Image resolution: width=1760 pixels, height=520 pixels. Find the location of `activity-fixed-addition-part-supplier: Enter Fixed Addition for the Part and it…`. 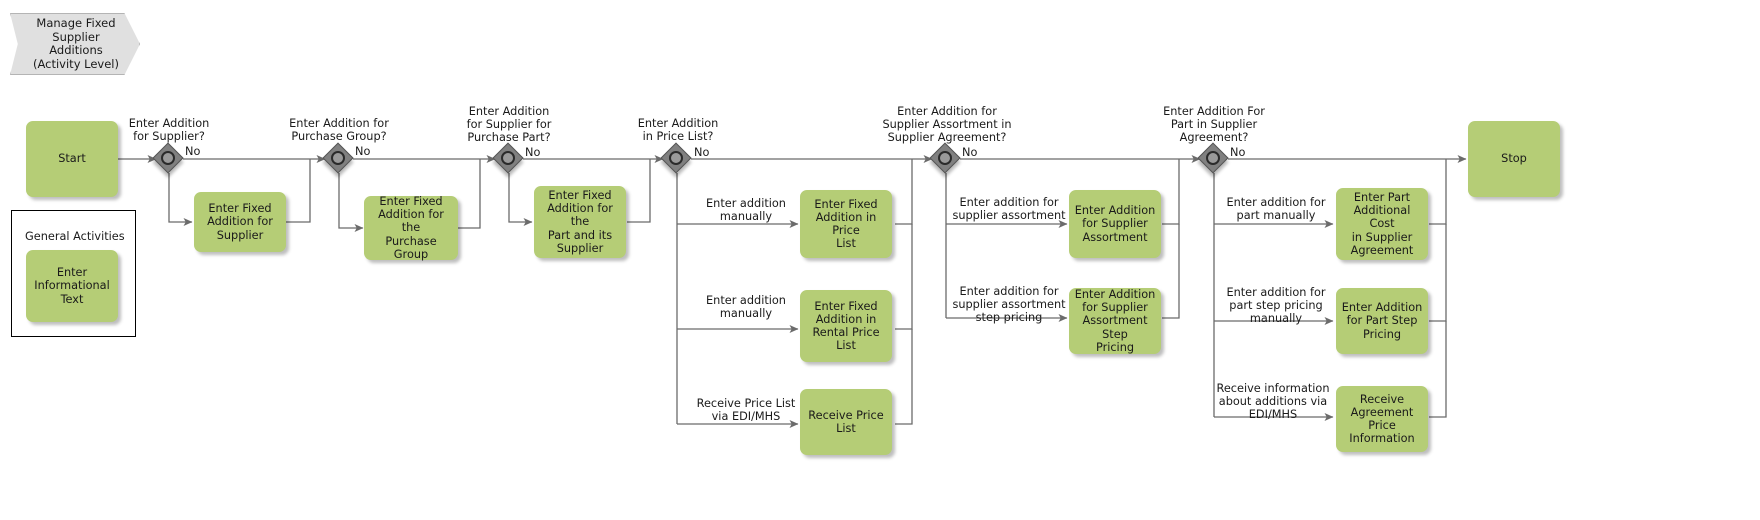

activity-fixed-addition-part-supplier: Enter Fixed Addition for the Part and it… is located at coordinates (580, 222).